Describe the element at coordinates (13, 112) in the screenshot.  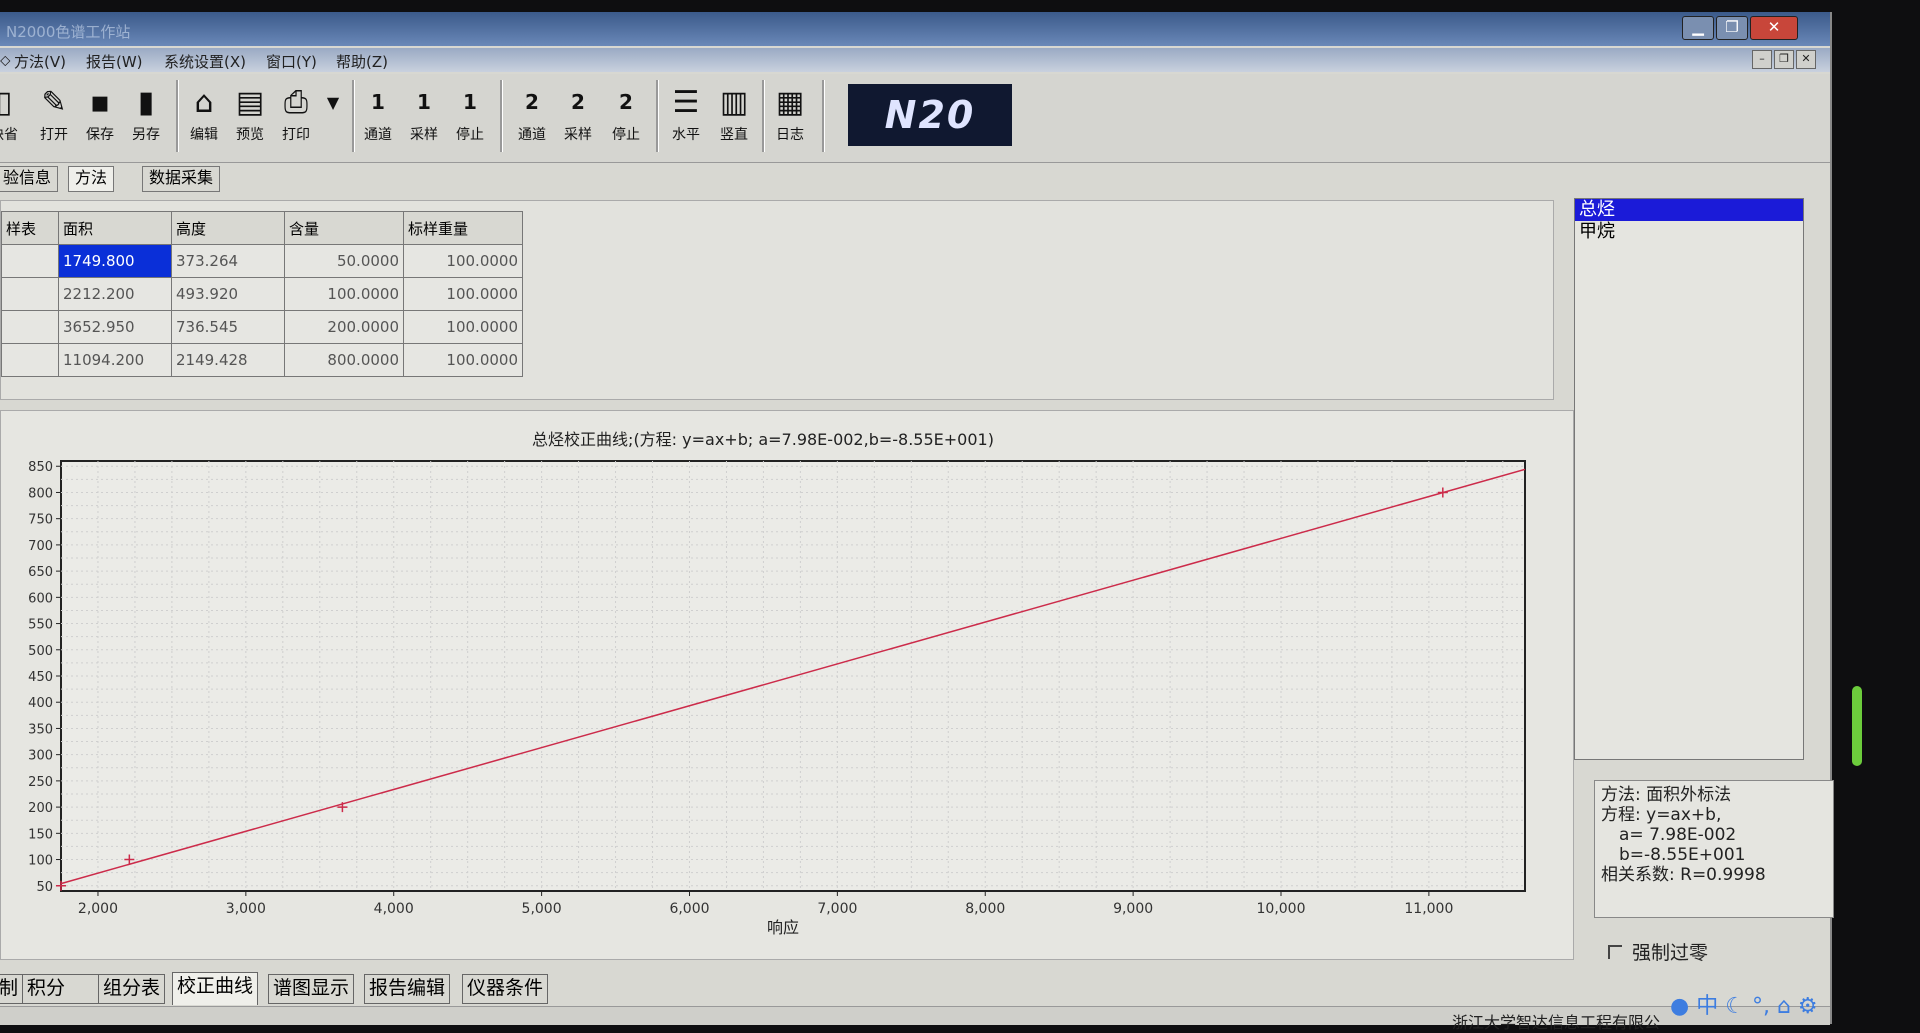
I see `default-button: ▯缺省` at that location.